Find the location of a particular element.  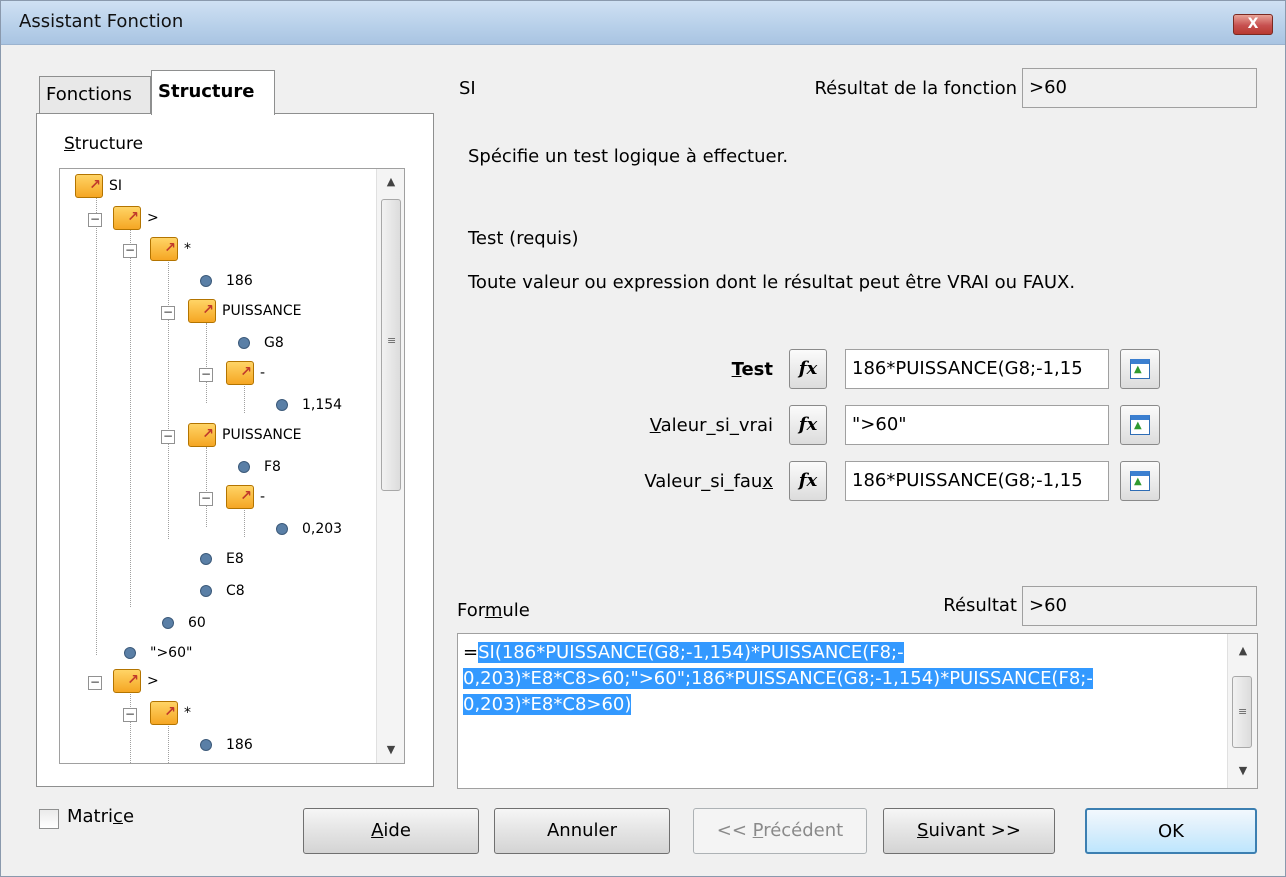

matrix-checkbox is located at coordinates (49, 819).